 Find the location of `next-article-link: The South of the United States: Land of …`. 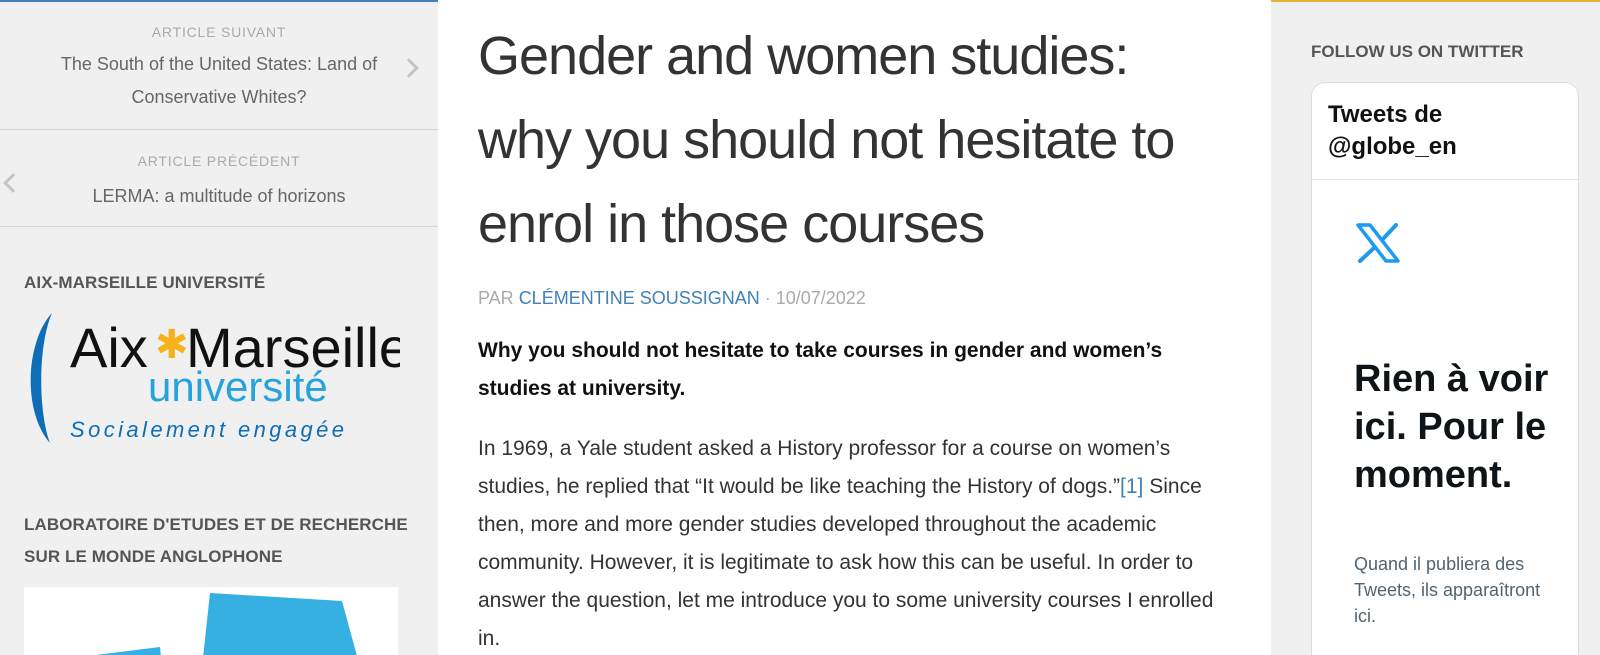

next-article-link: The South of the United States: Land of … is located at coordinates (219, 81).